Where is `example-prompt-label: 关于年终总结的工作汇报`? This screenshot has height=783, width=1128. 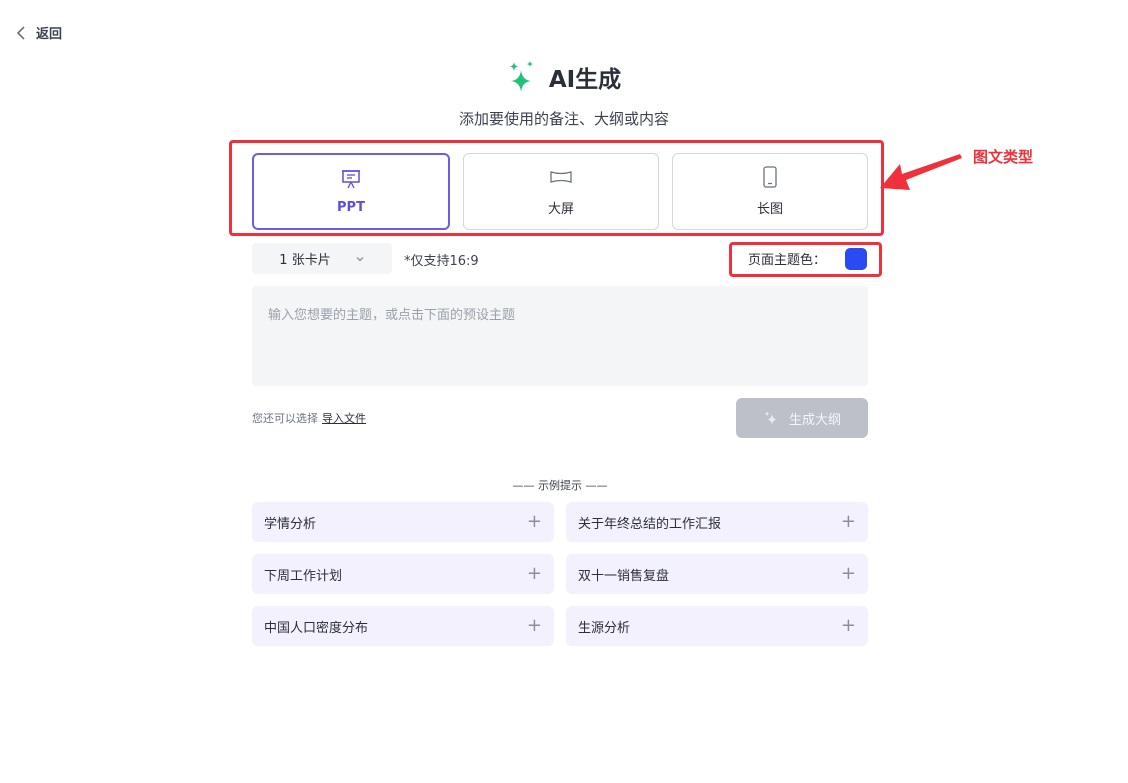
example-prompt-label: 关于年终总结的工作汇报 is located at coordinates (650, 524).